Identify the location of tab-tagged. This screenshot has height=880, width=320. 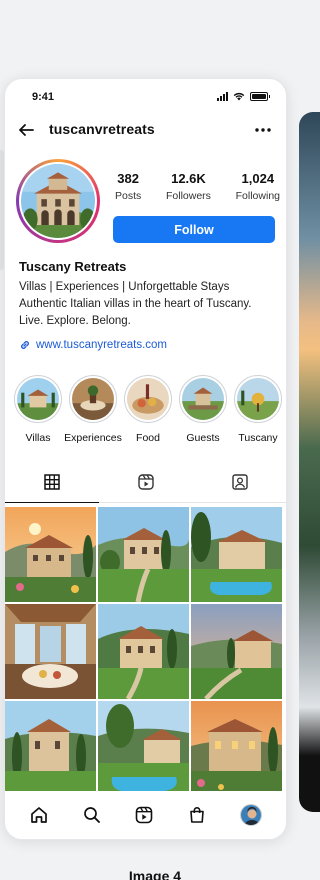
(239, 488).